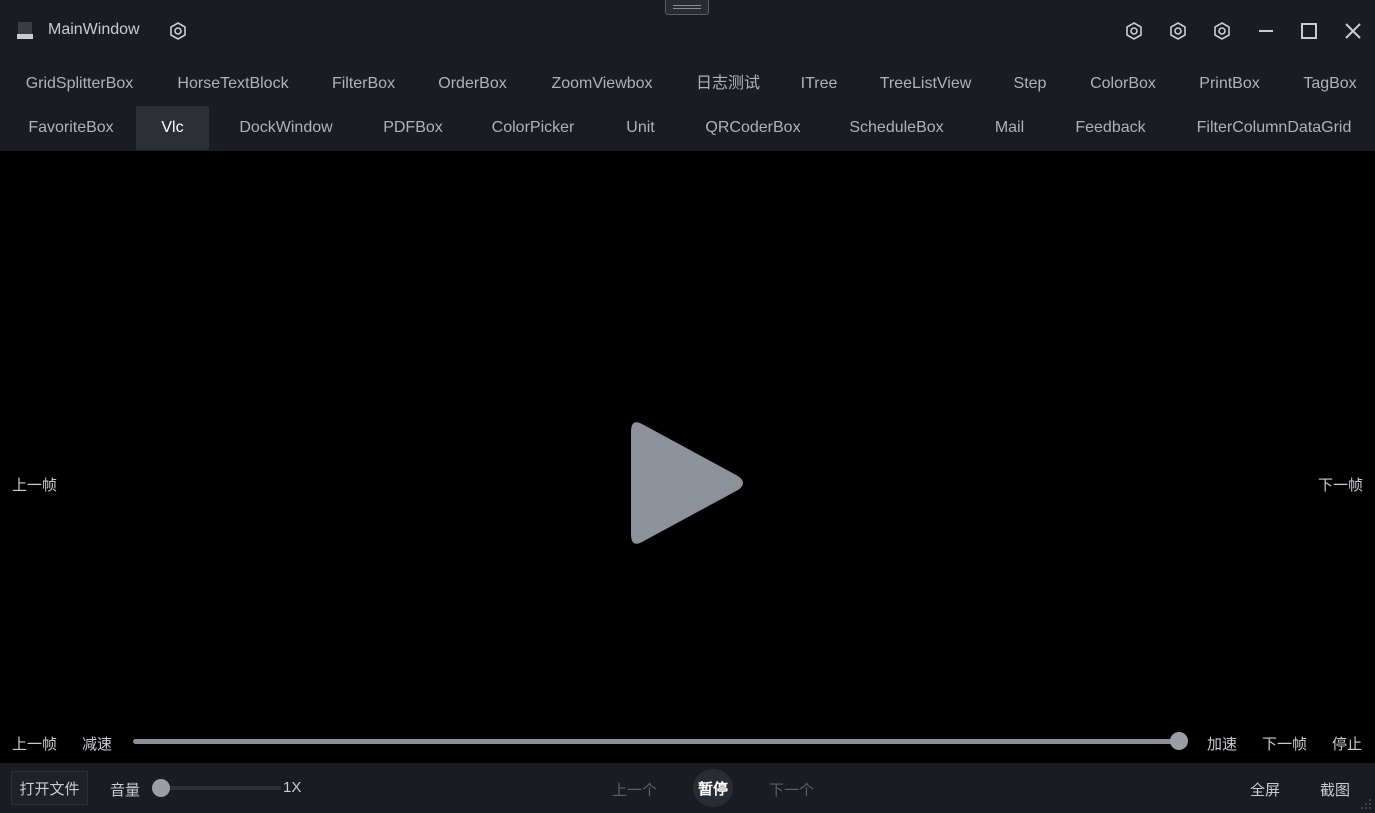 The height and width of the screenshot is (813, 1375). Describe the element at coordinates (687, 7) in the screenshot. I see `drag-grip` at that location.